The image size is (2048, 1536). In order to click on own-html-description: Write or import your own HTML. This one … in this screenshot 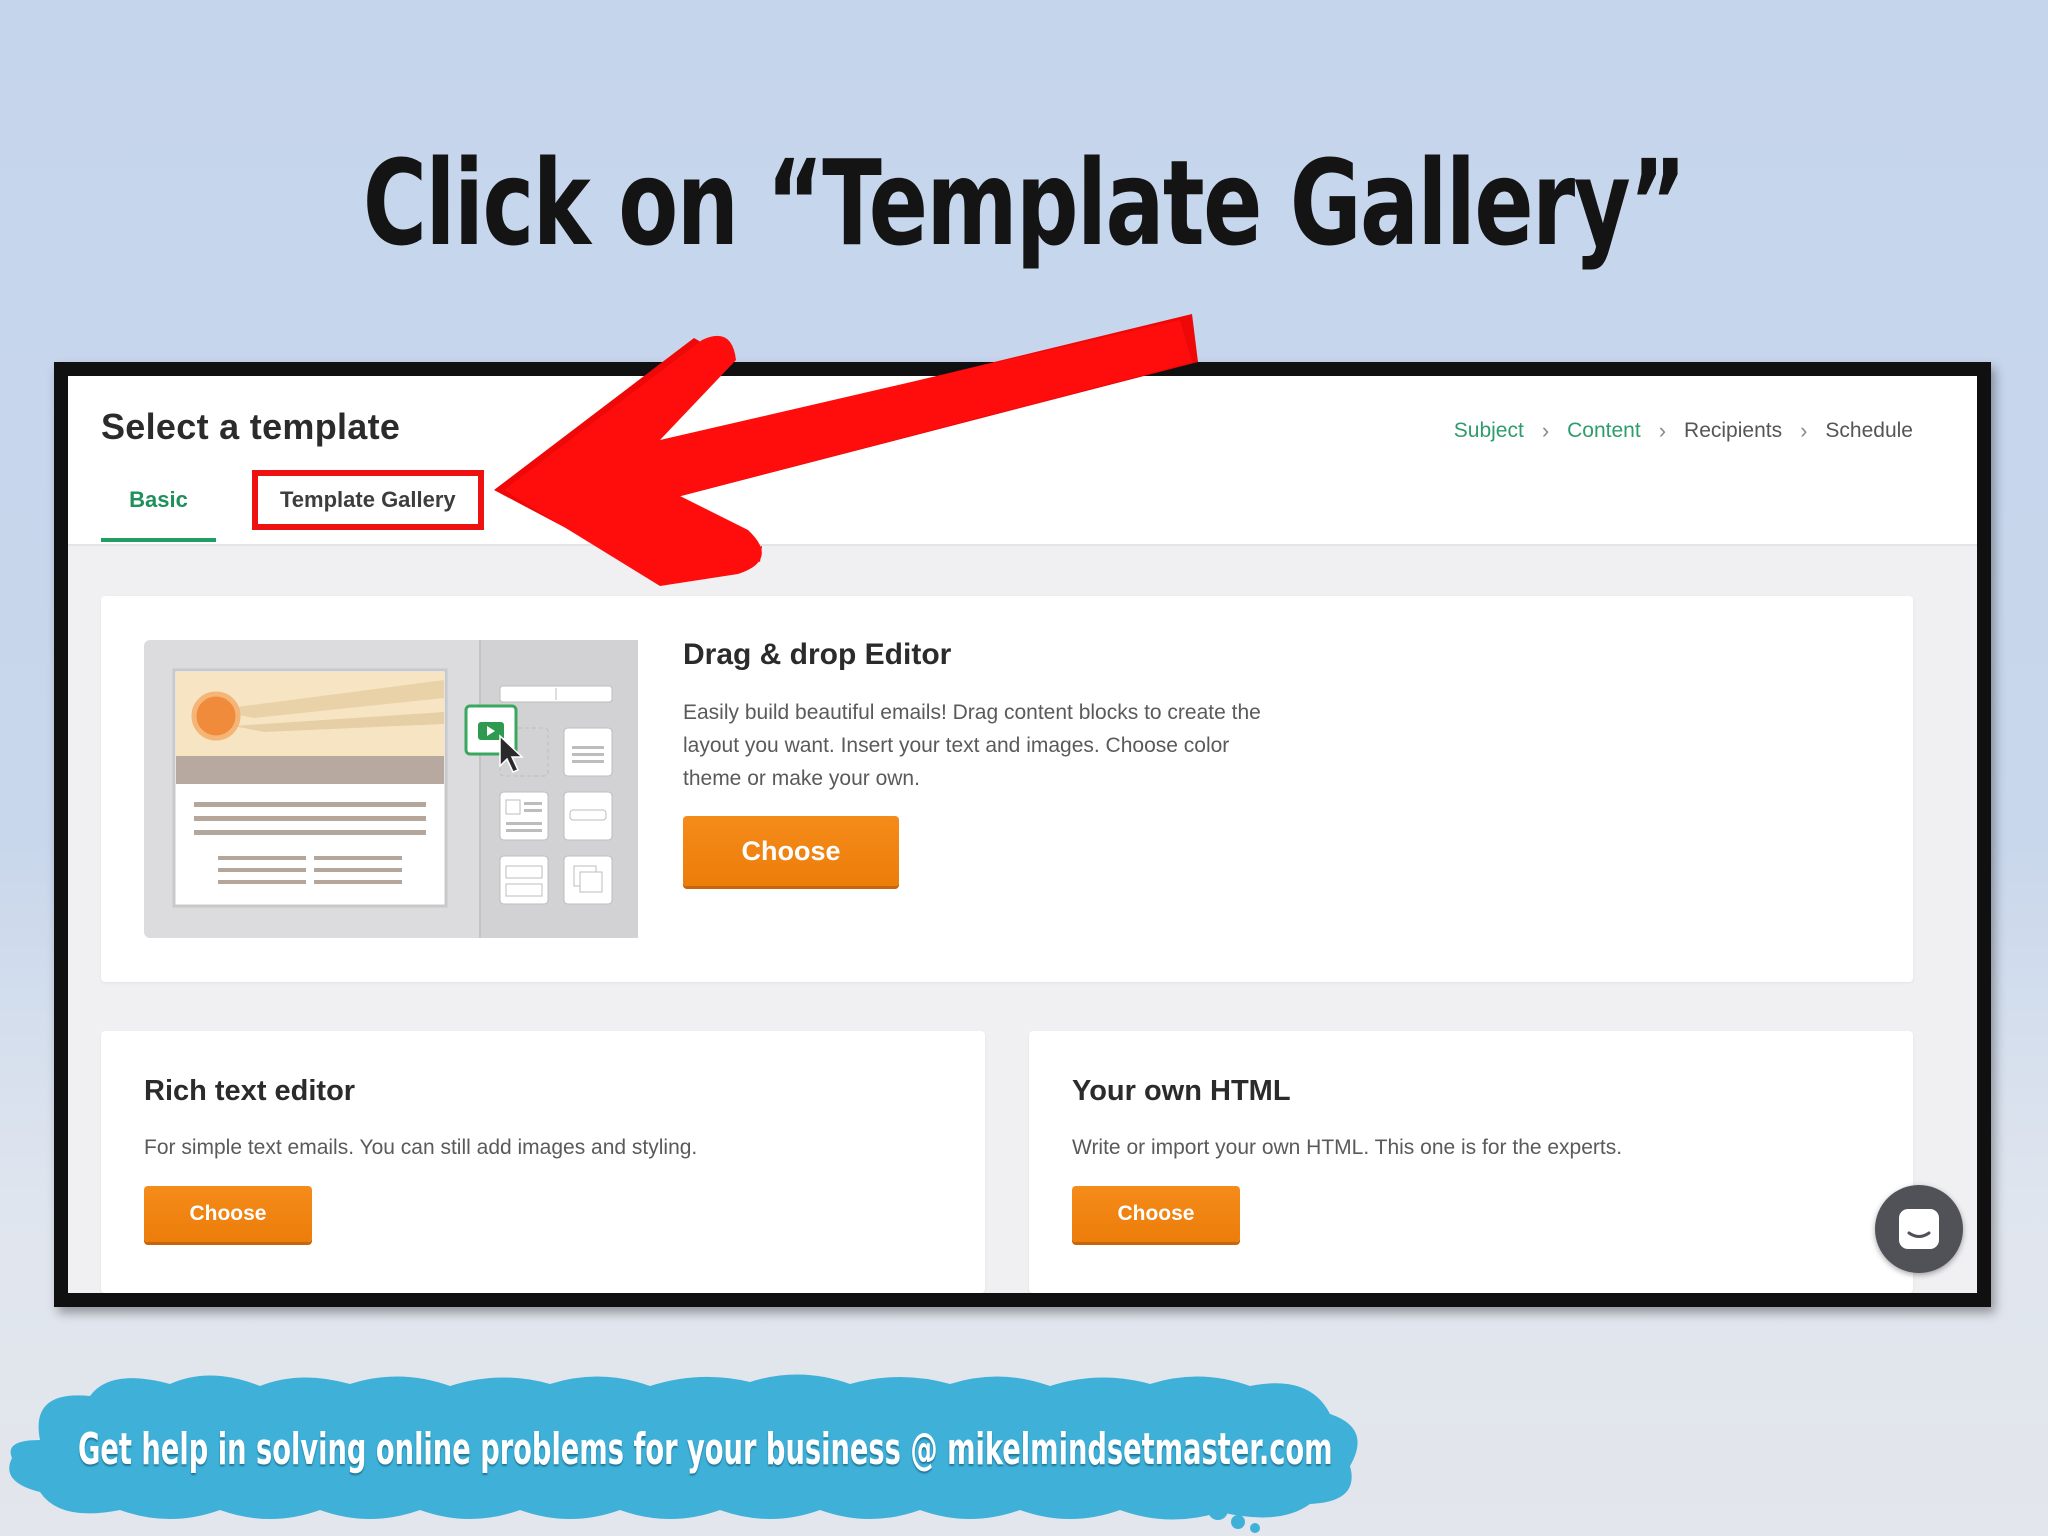, I will do `click(1347, 1147)`.